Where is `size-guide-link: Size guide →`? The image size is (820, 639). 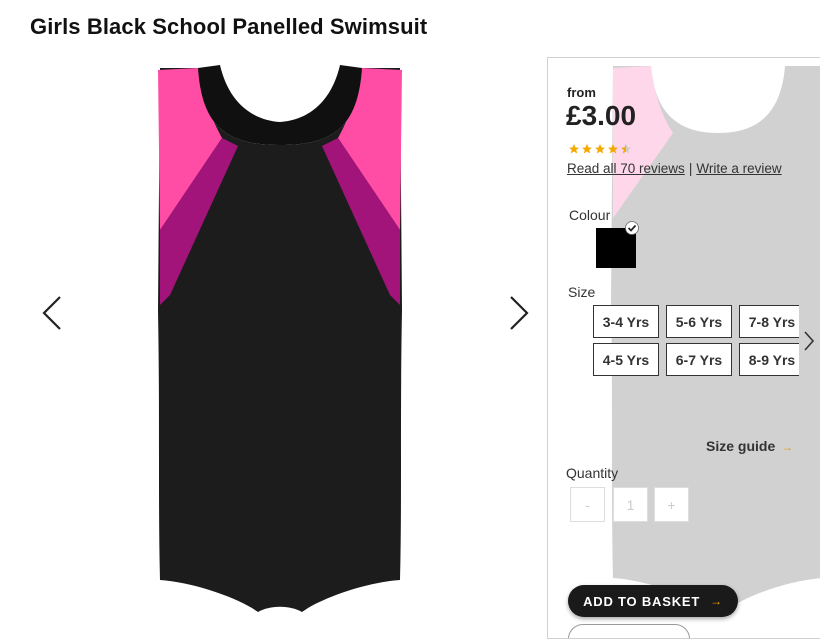 size-guide-link: Size guide → is located at coordinates (749, 446).